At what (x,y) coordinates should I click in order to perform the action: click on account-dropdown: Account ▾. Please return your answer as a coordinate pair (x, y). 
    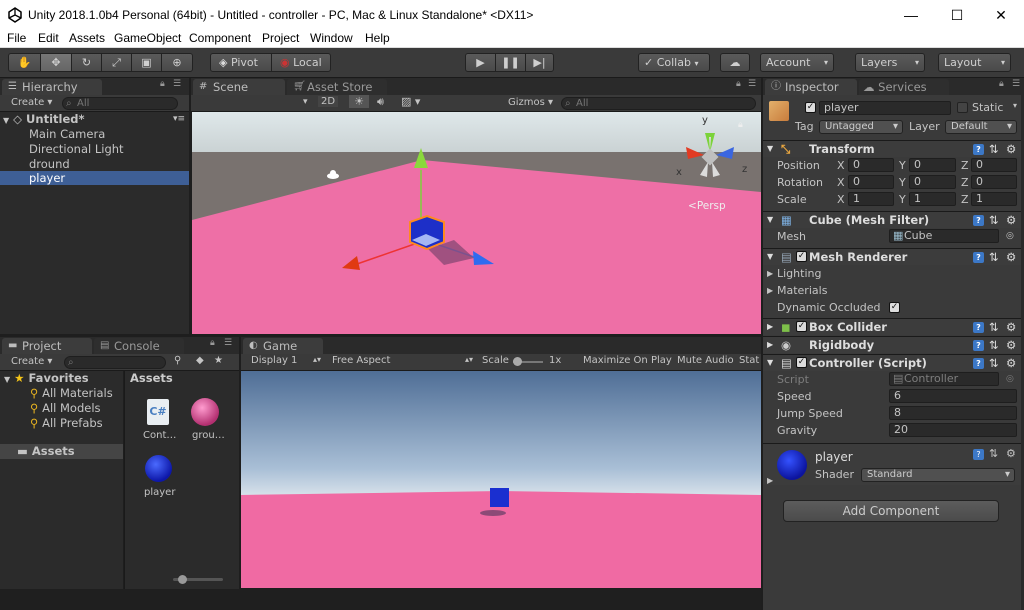
    Looking at the image, I should click on (797, 62).